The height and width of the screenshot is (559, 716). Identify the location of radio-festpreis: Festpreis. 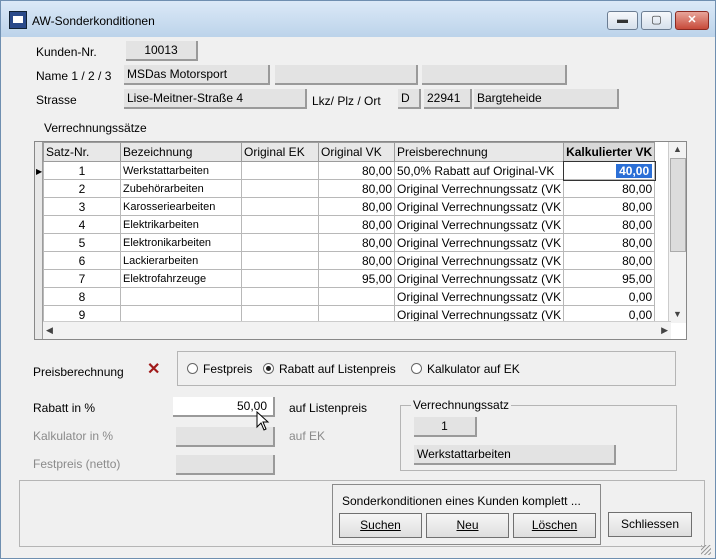
(219, 369).